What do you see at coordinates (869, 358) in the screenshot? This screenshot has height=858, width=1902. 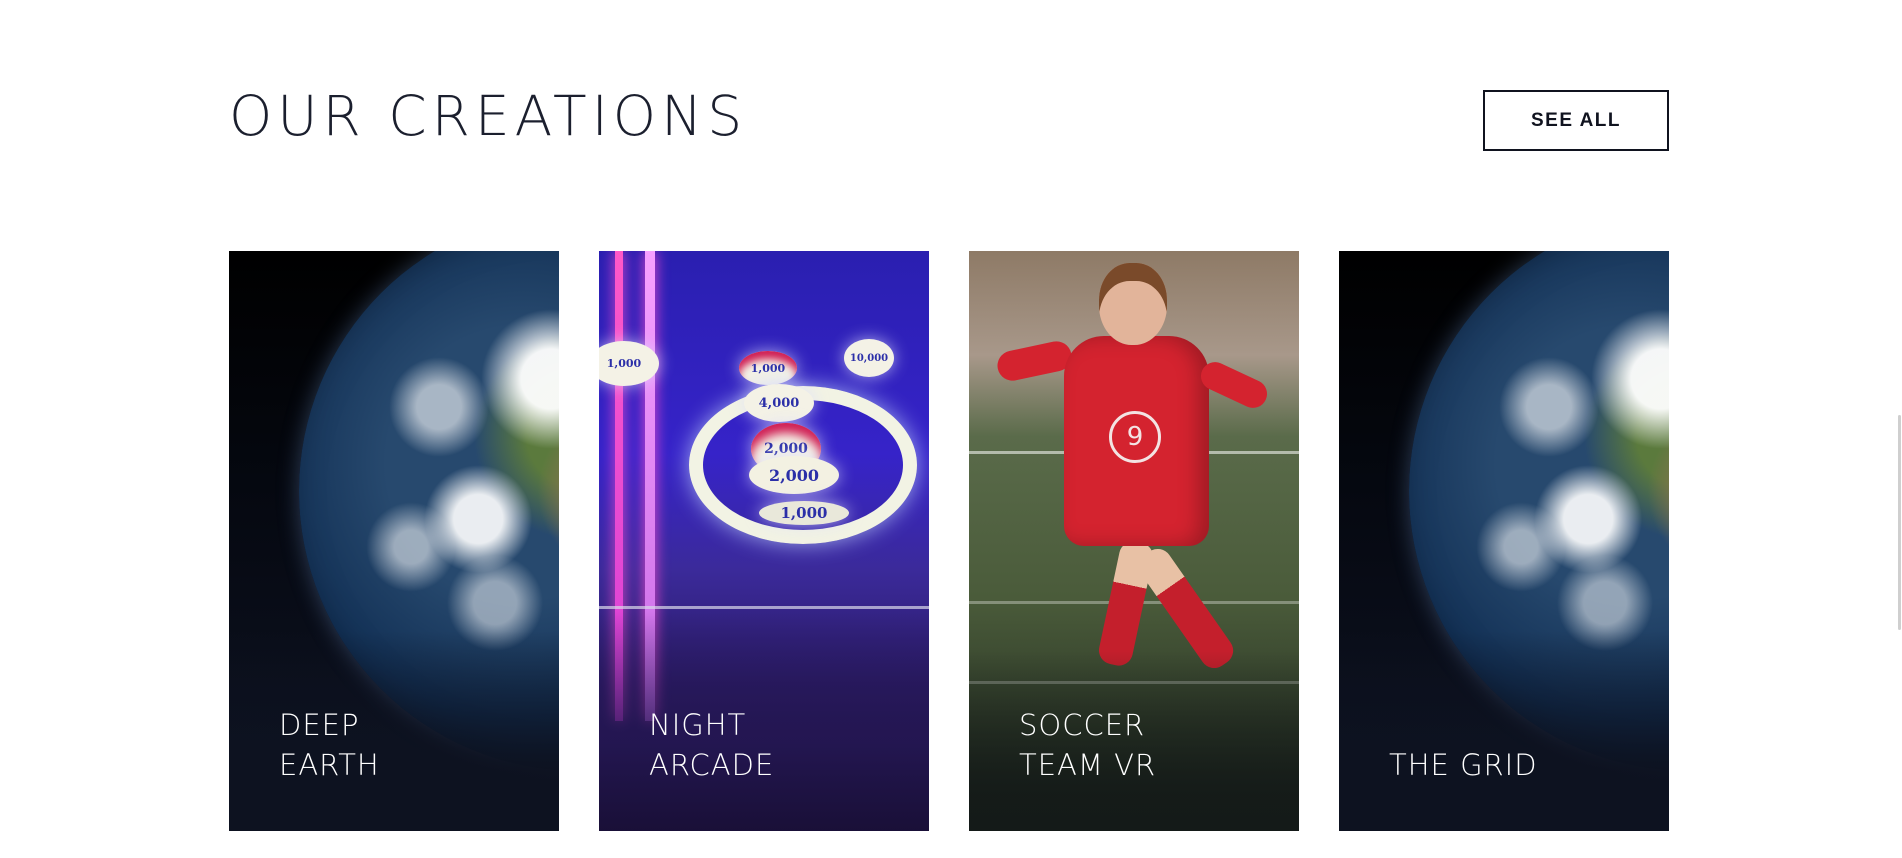 I see `score-ring: 10,000` at bounding box center [869, 358].